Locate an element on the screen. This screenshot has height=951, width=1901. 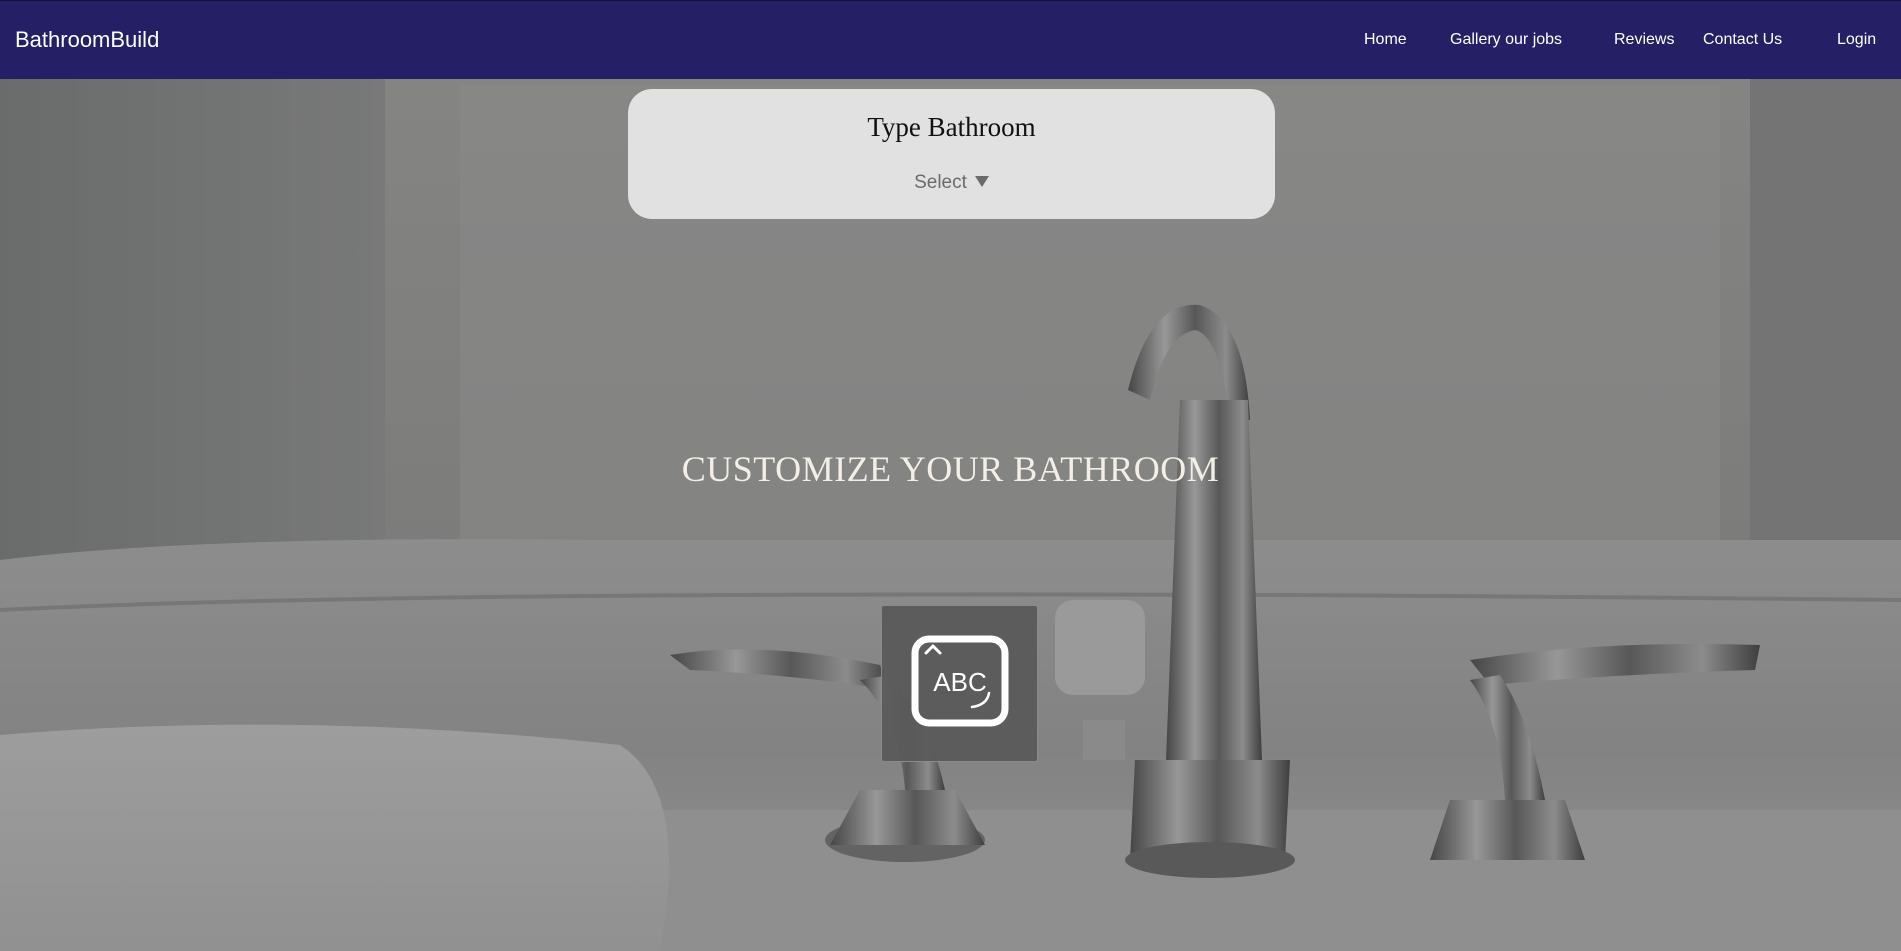
type-bathroom-card: Type Bathroom Select is located at coordinates (951, 154).